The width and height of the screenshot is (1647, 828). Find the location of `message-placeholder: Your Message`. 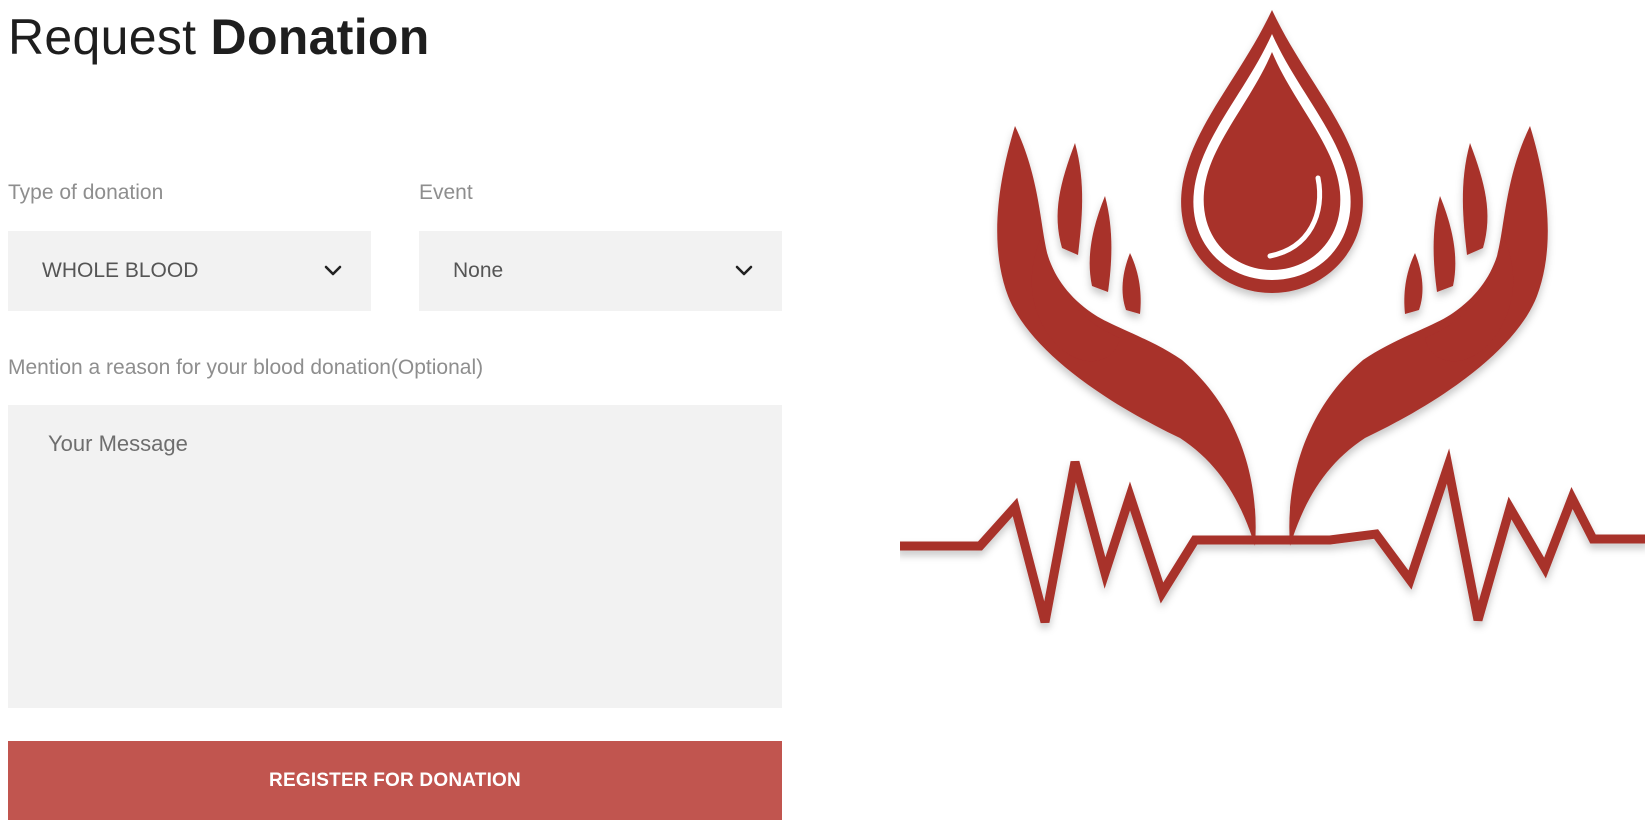

message-placeholder: Your Message is located at coordinates (118, 443).